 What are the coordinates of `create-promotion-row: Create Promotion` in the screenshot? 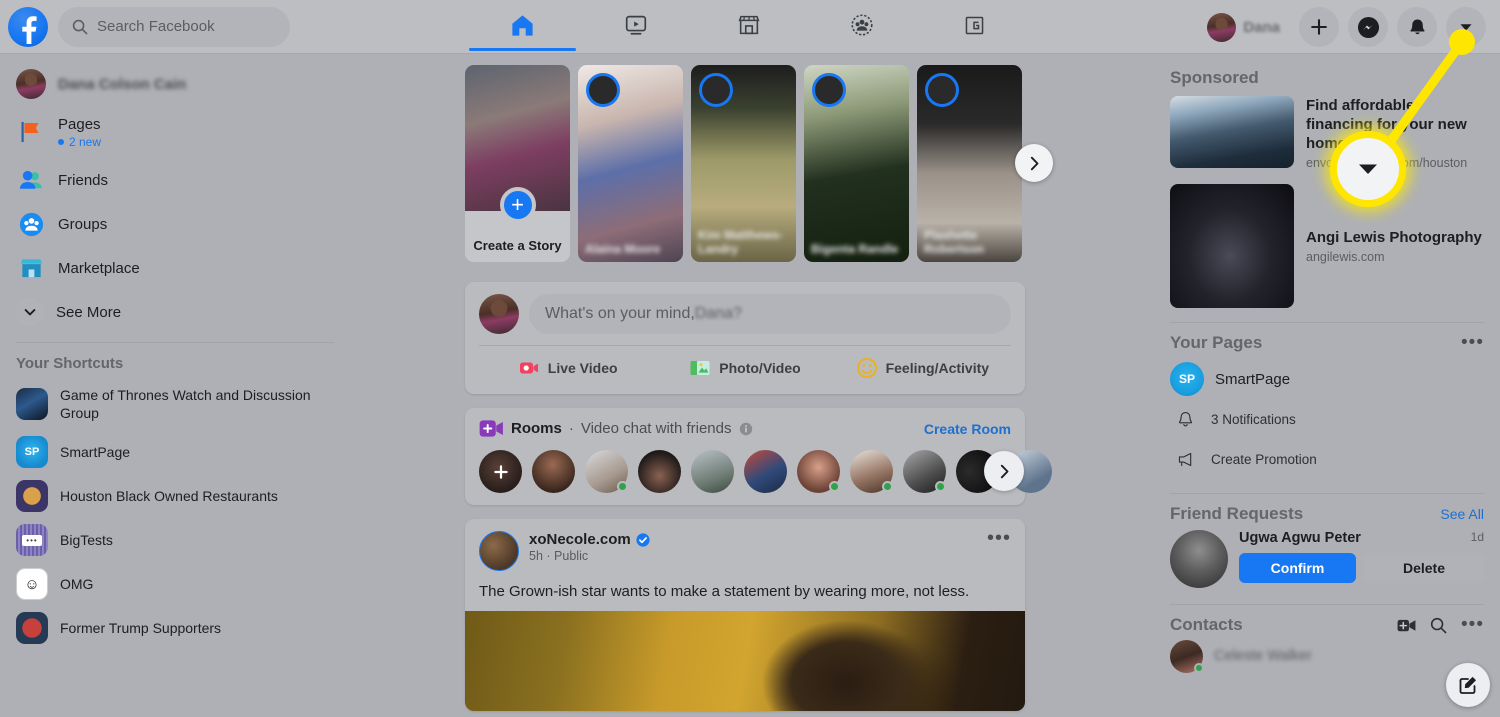 It's located at (1327, 459).